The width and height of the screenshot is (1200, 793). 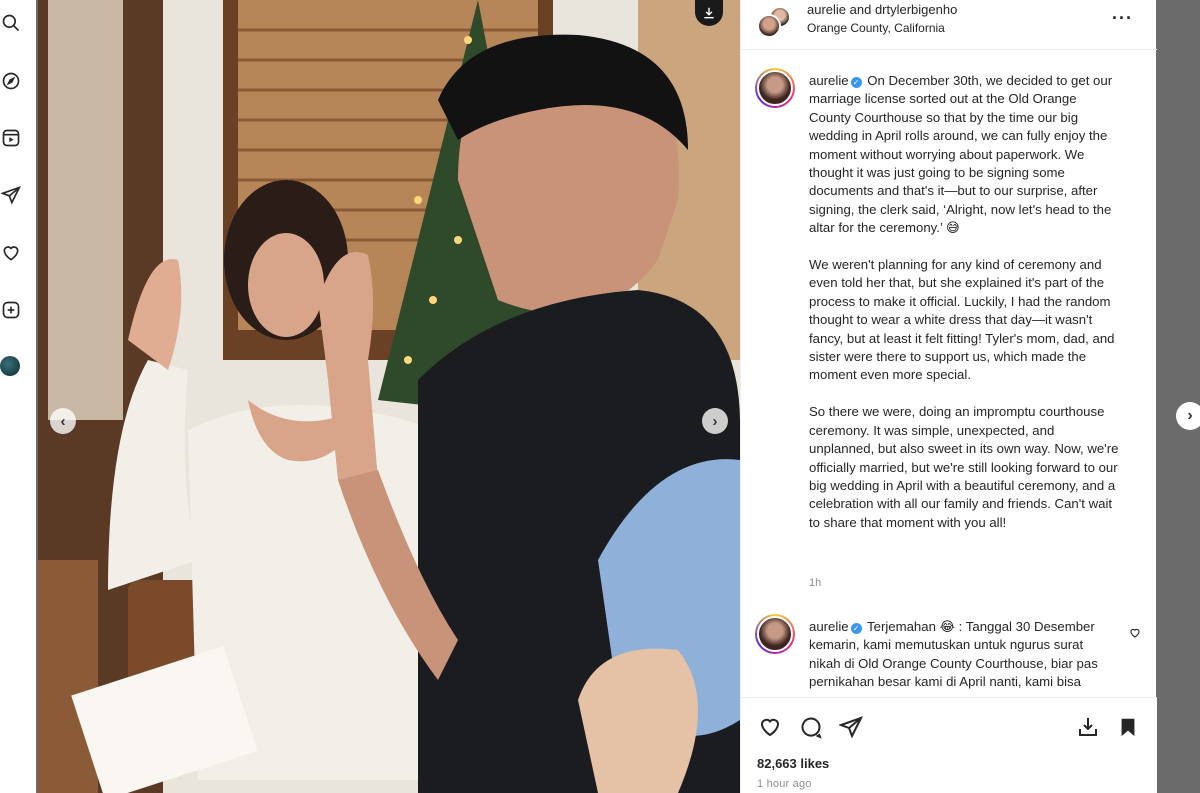 I want to click on next-image-button: ›, so click(x=715, y=421).